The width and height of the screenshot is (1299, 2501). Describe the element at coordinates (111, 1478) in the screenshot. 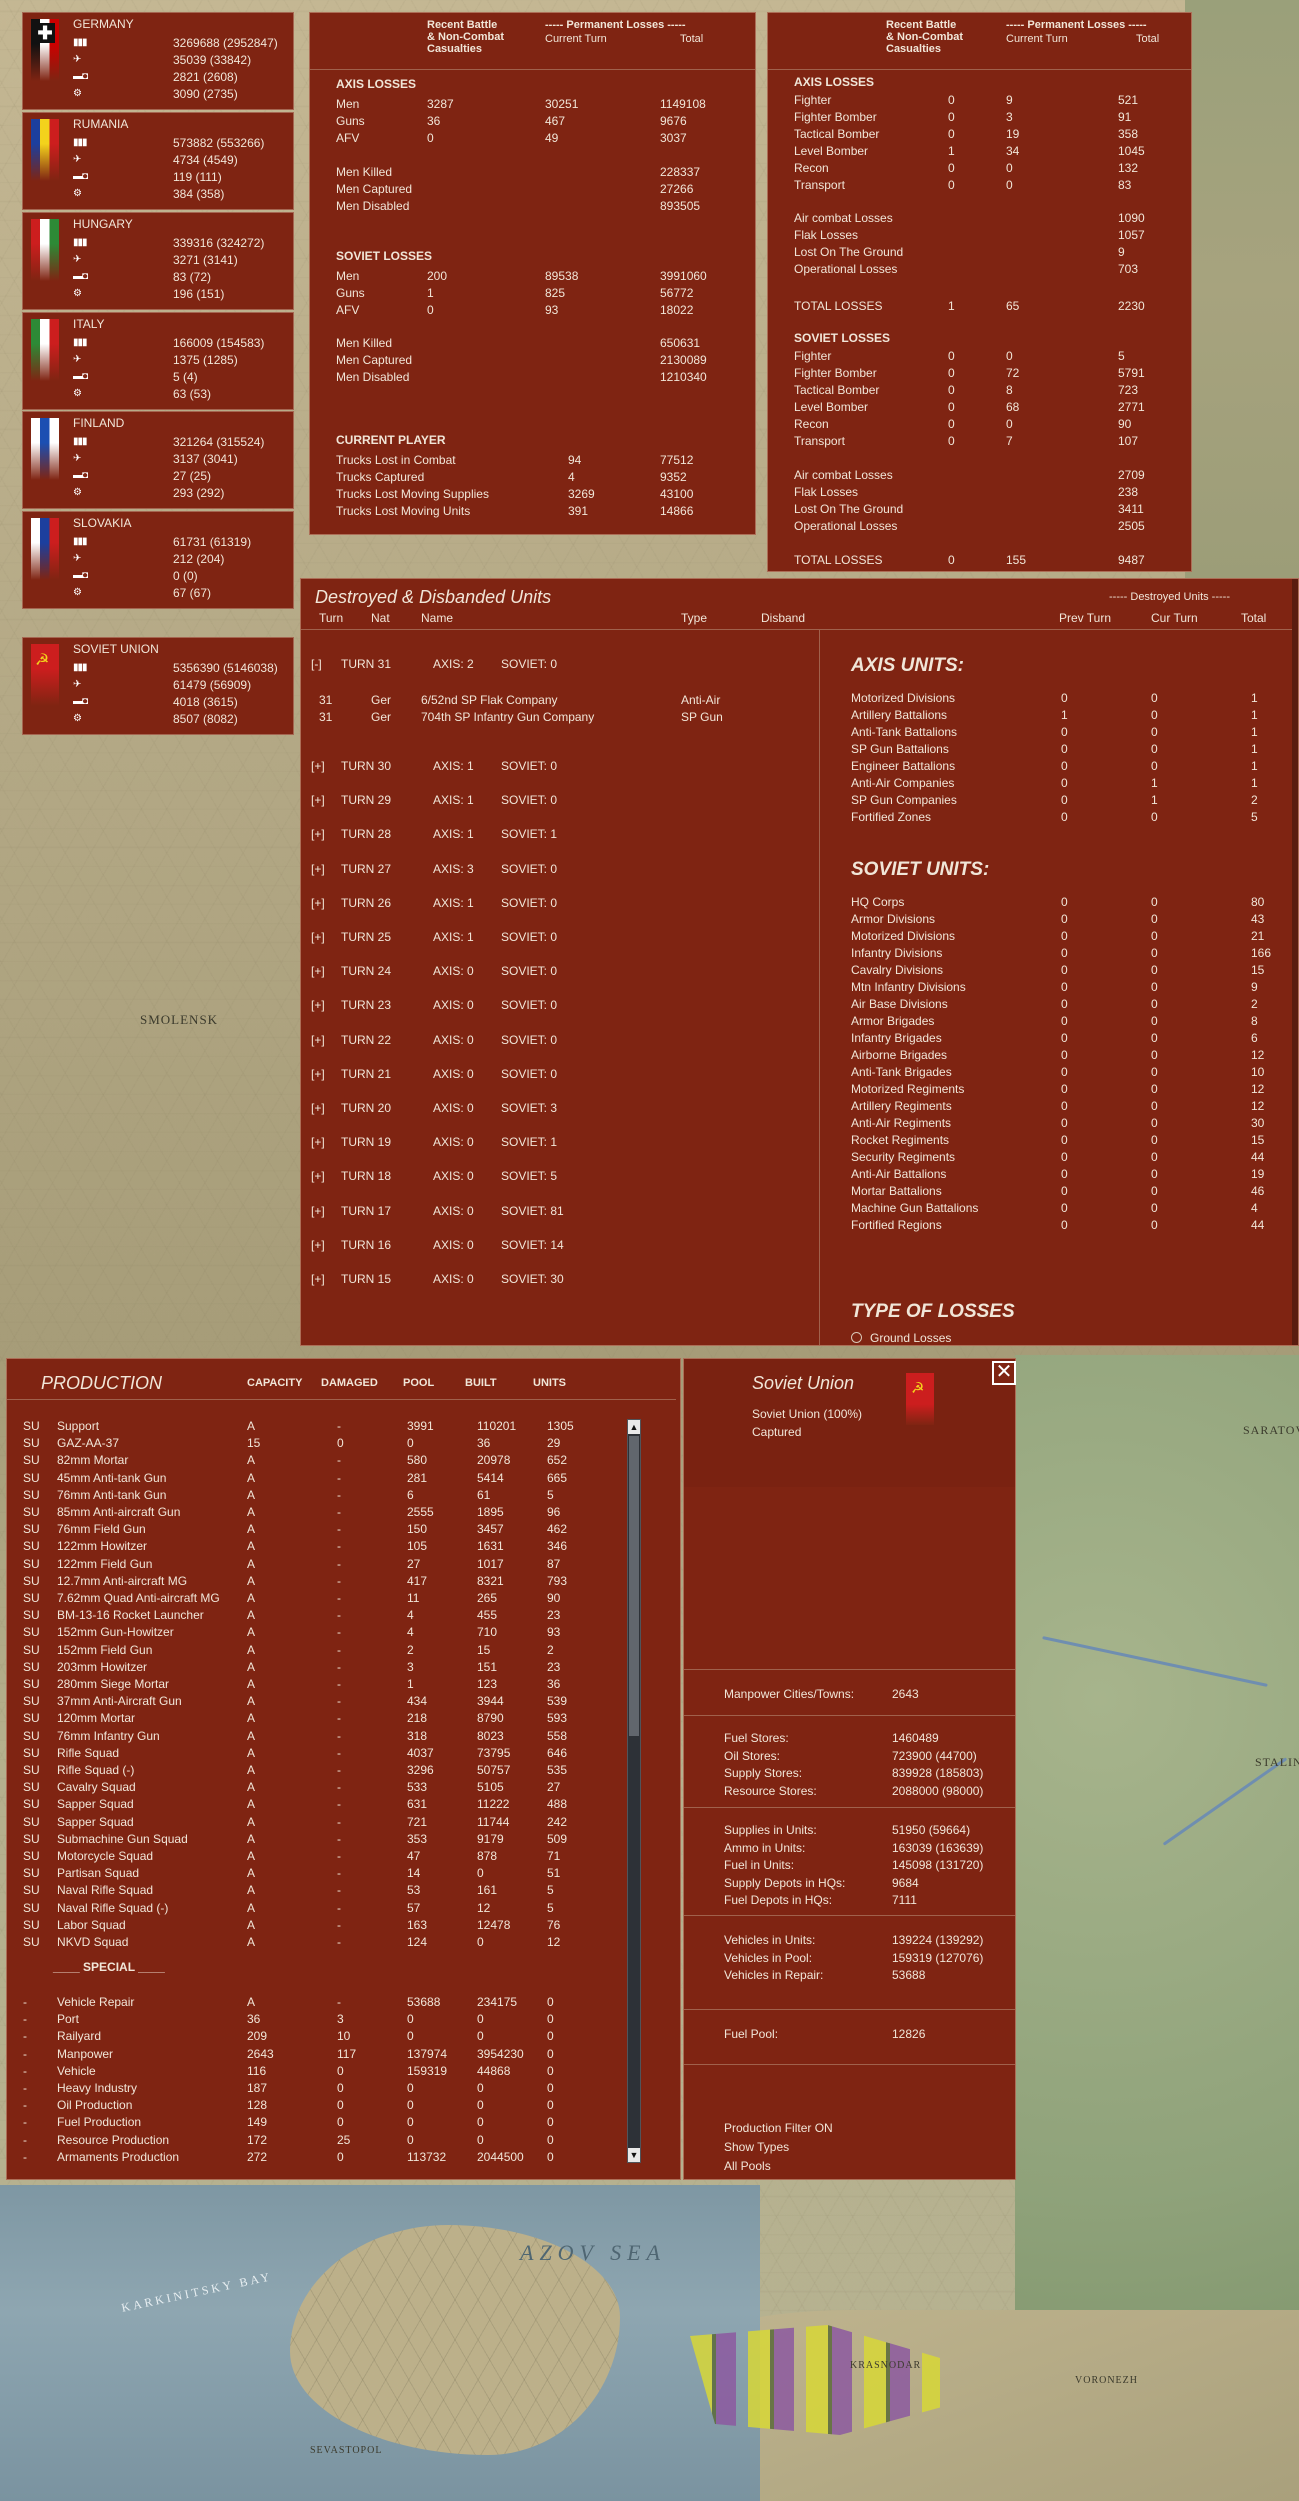

I see `production-cell: 45mm Anti-tank Gun` at that location.